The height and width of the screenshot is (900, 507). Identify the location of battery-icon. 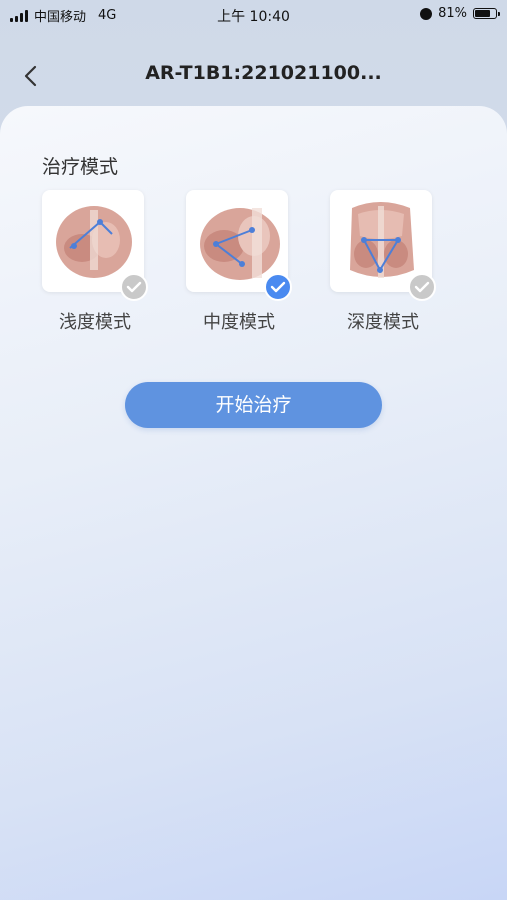
(486, 13).